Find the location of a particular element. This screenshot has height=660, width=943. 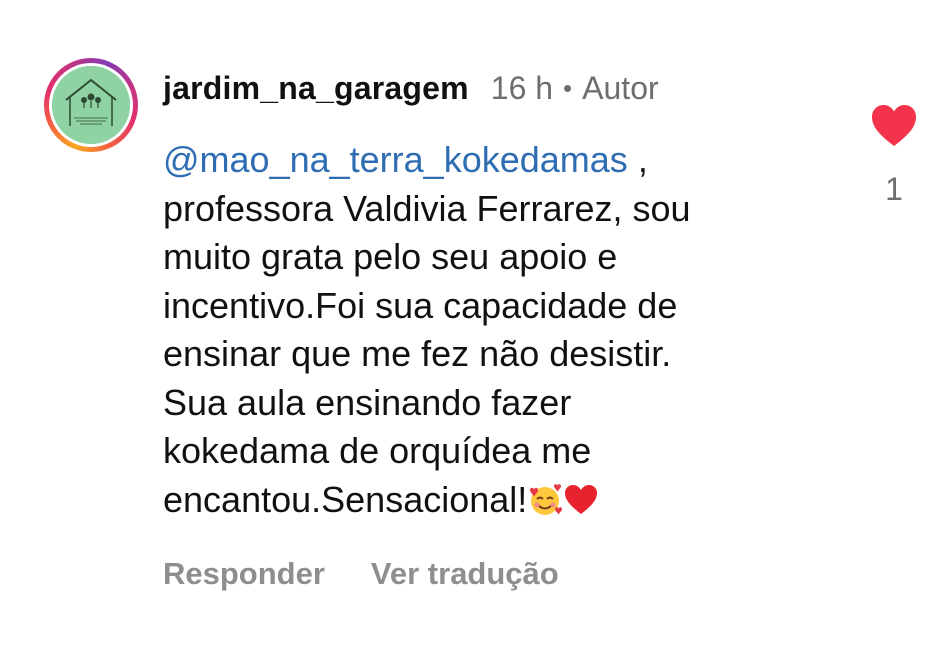

comment-line: Sua aula ensinando fazer is located at coordinates (367, 402).